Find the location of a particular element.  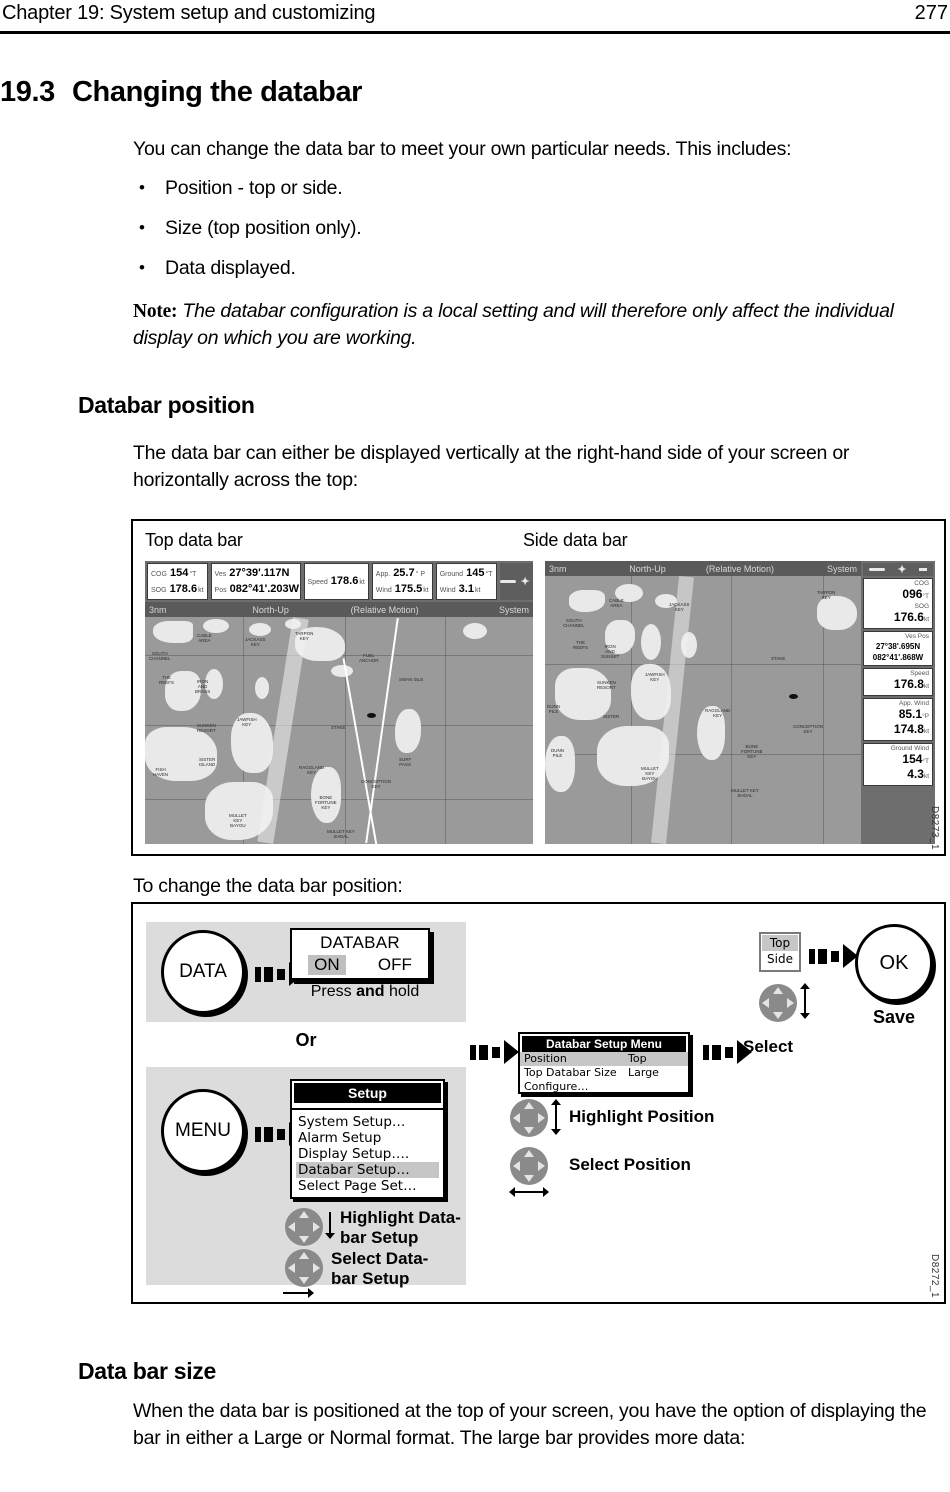

label-highlight-position: Highlight Position is located at coordinates (642, 1116).